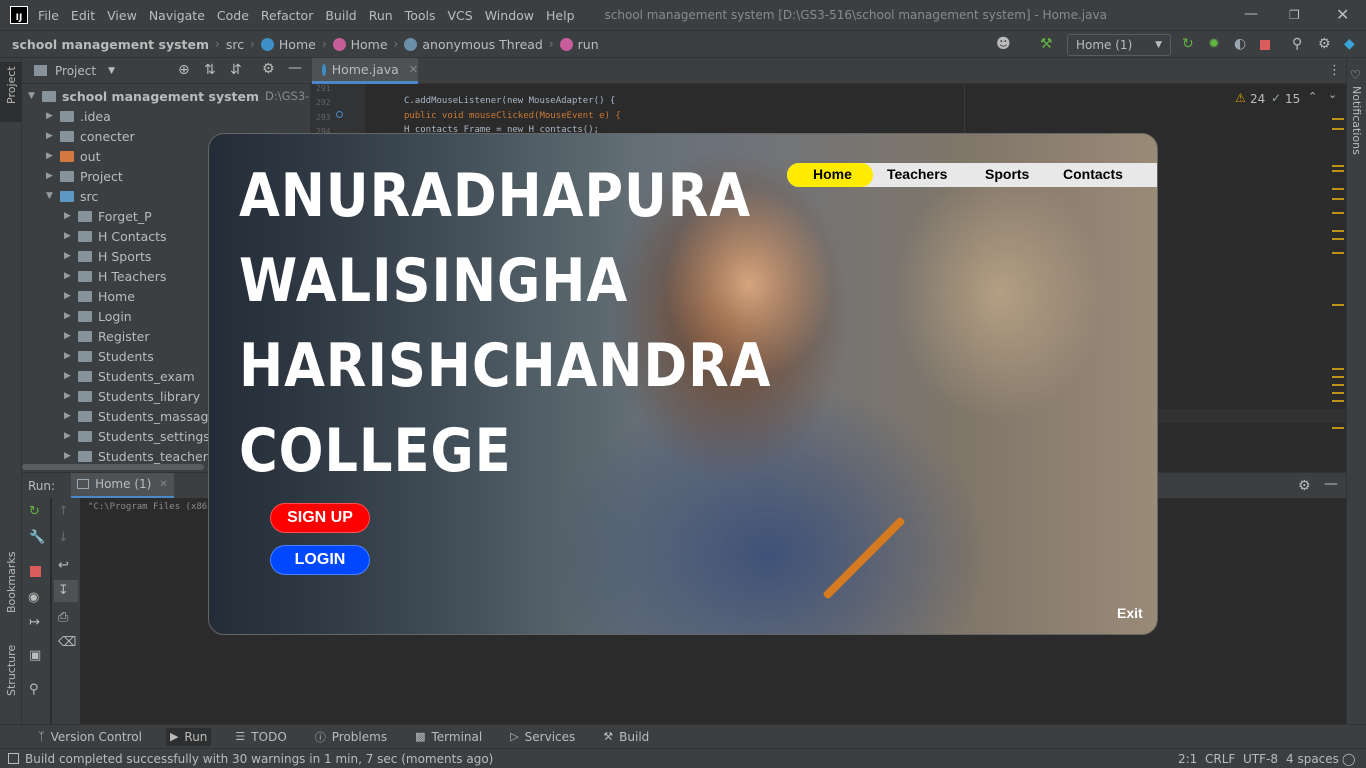  What do you see at coordinates (482, 44) in the screenshot?
I see `breadcrumb-anonymous: anonymous Thread` at bounding box center [482, 44].